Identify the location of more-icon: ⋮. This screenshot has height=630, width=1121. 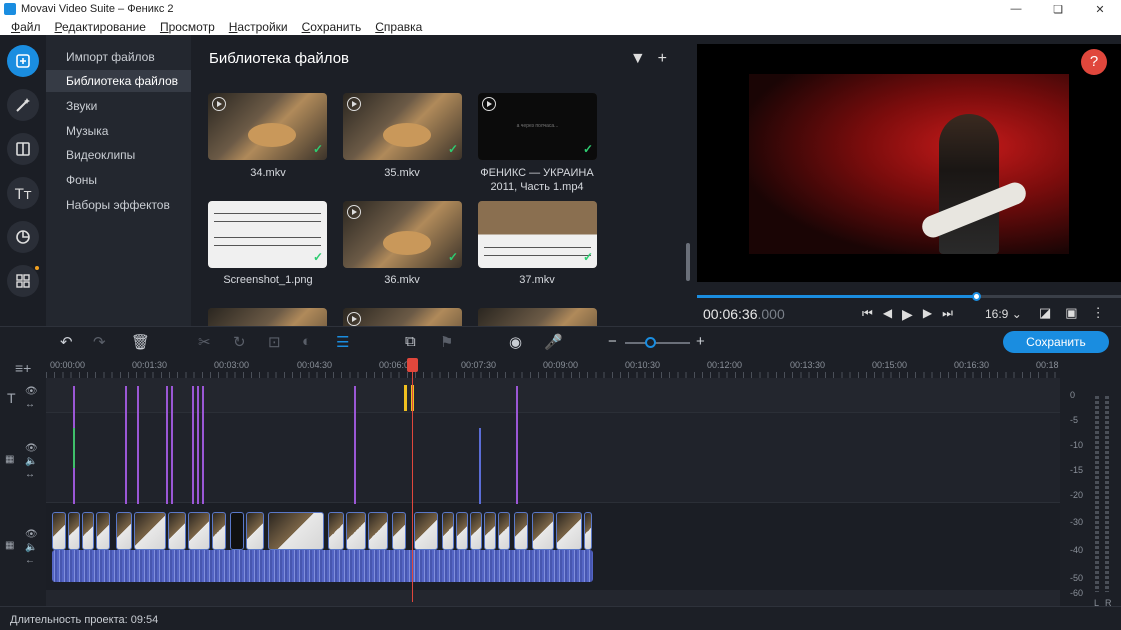
(1098, 313).